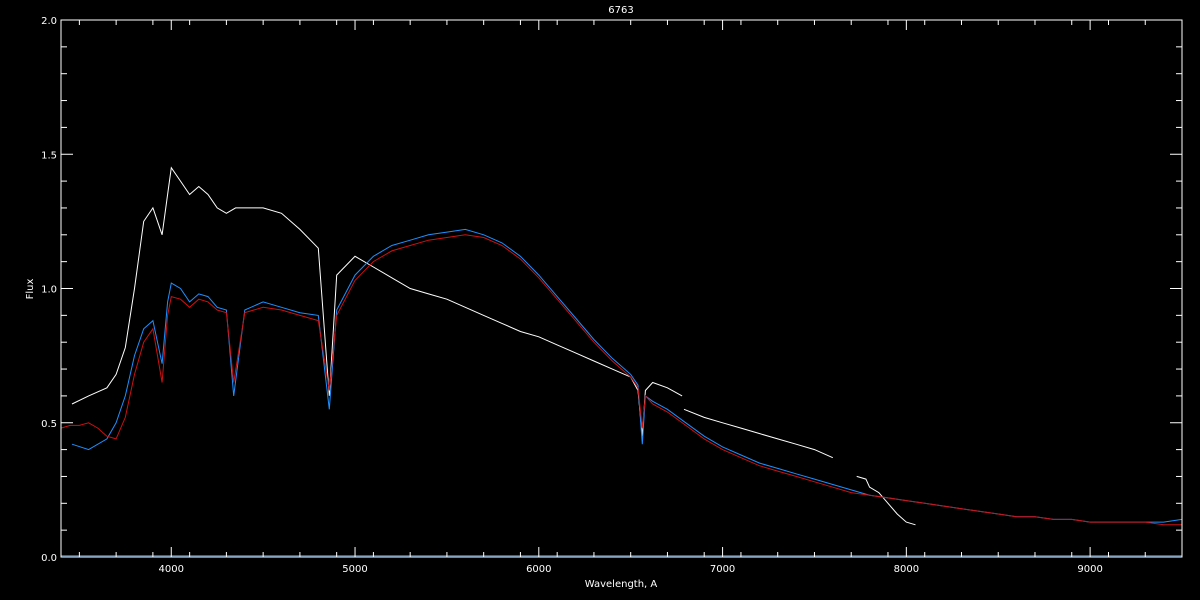  I want to click on x-tick-label: 8000, so click(906, 569).